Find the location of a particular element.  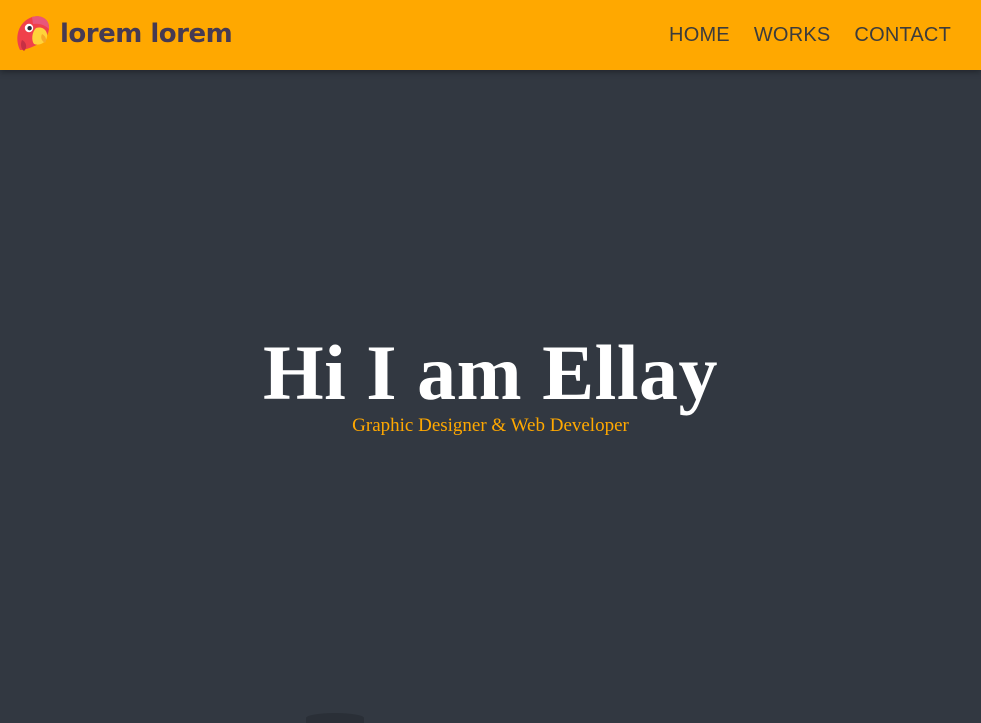

nav-works-link: WORKS is located at coordinates (792, 35).